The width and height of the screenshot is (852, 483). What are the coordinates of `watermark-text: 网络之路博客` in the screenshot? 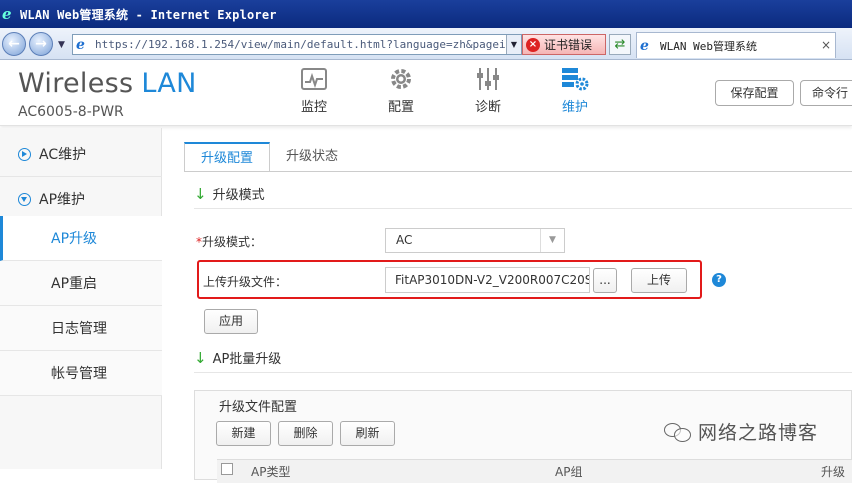 It's located at (758, 433).